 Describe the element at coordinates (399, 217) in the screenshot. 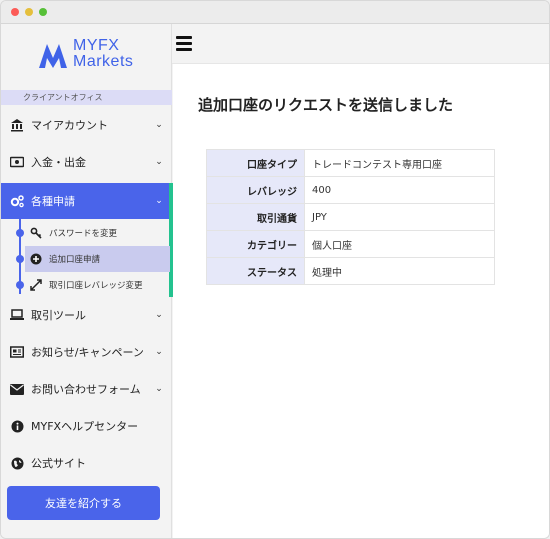

I see `row-value: JPY` at that location.